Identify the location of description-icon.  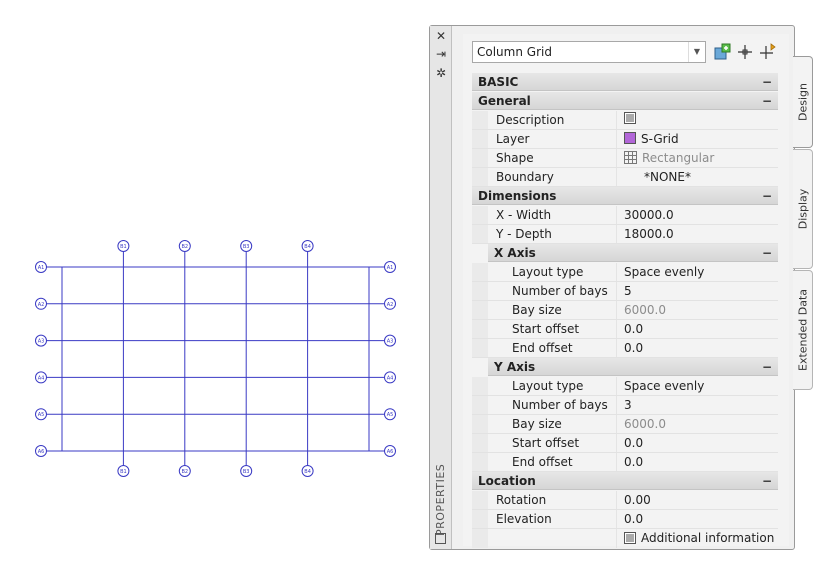
(630, 118).